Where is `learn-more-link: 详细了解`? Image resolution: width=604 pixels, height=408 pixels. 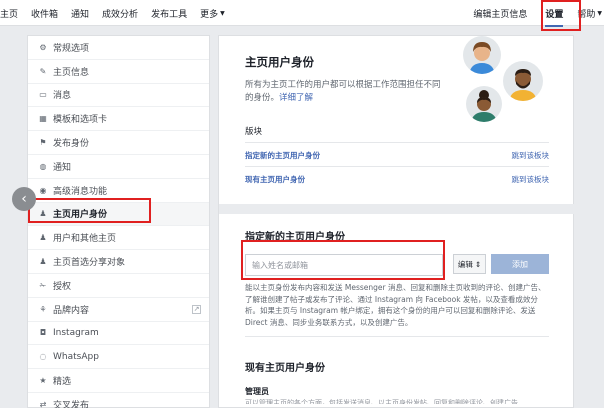 learn-more-link: 详细了解 is located at coordinates (296, 98).